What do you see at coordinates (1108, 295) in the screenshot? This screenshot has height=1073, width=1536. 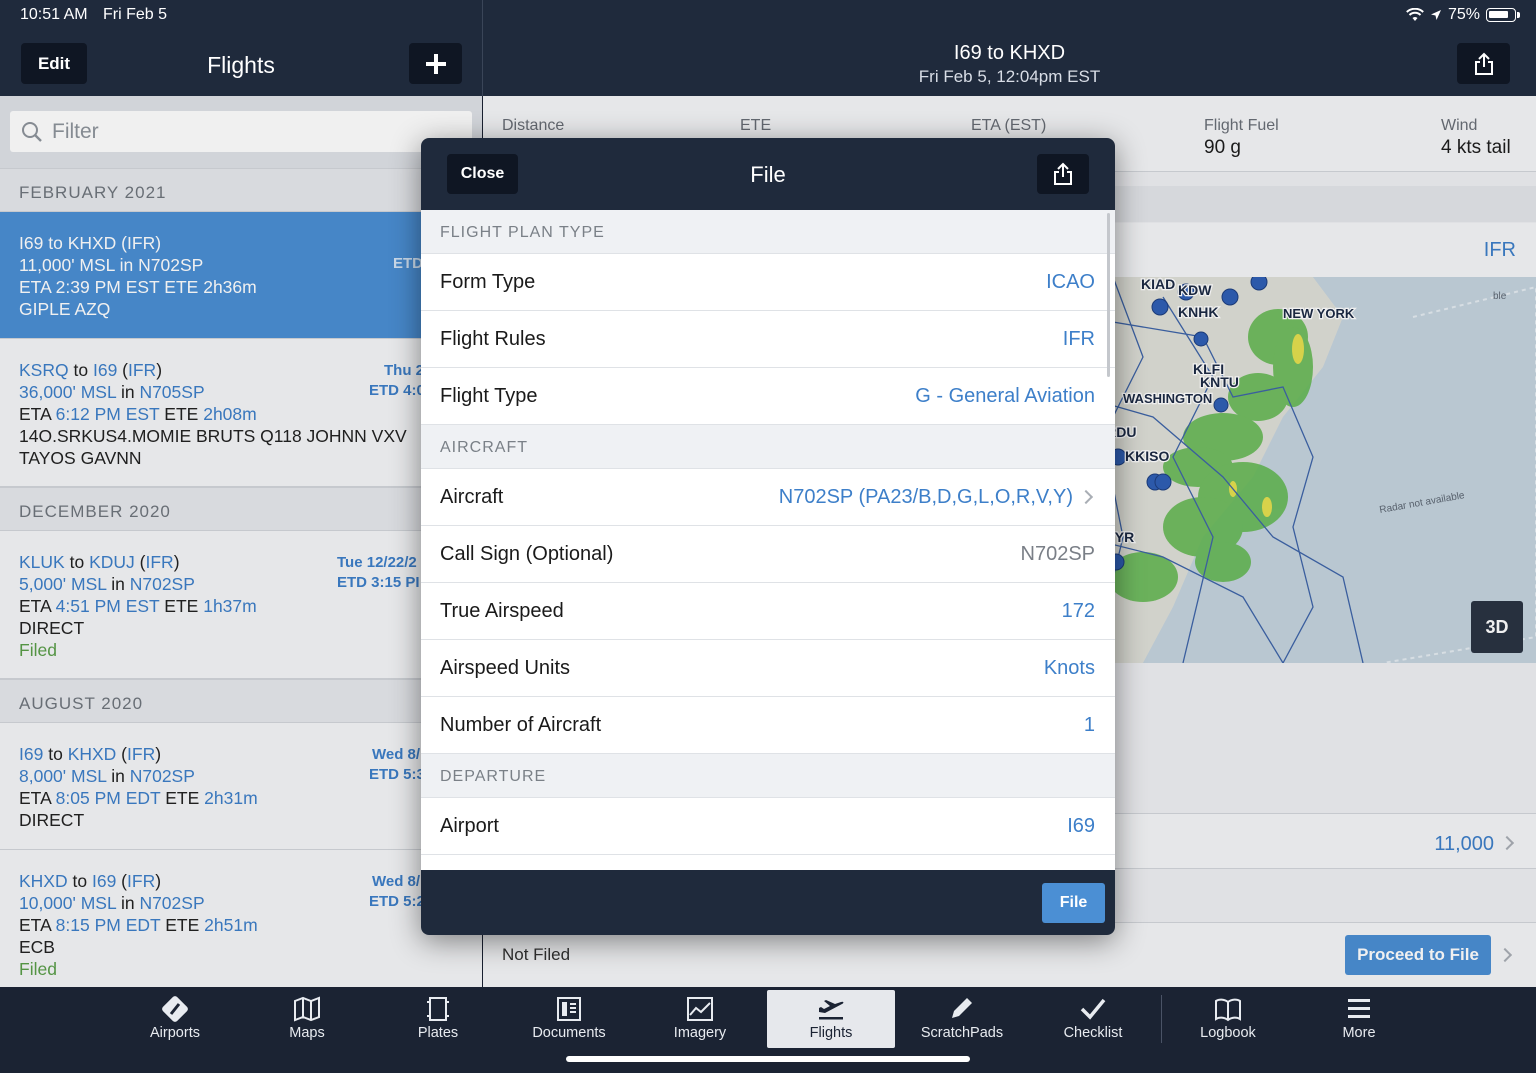 I see `scrollbar` at bounding box center [1108, 295].